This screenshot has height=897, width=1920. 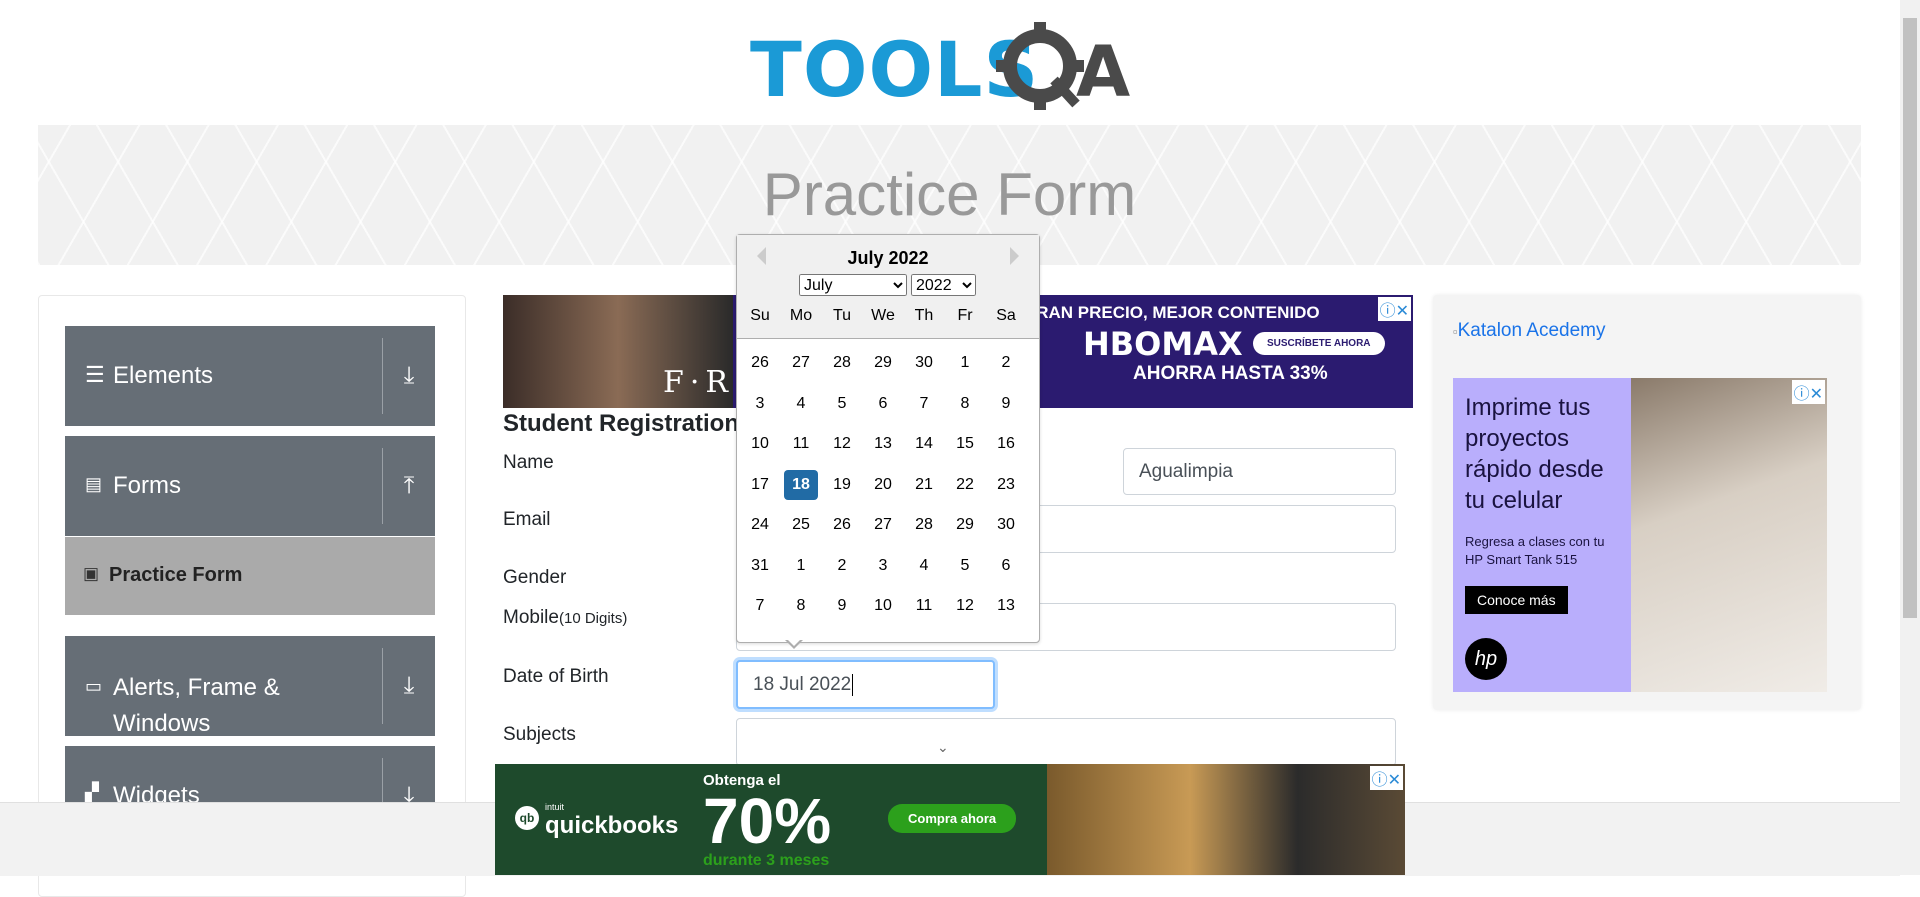 What do you see at coordinates (801, 315) in the screenshot?
I see `day-name: Mo` at bounding box center [801, 315].